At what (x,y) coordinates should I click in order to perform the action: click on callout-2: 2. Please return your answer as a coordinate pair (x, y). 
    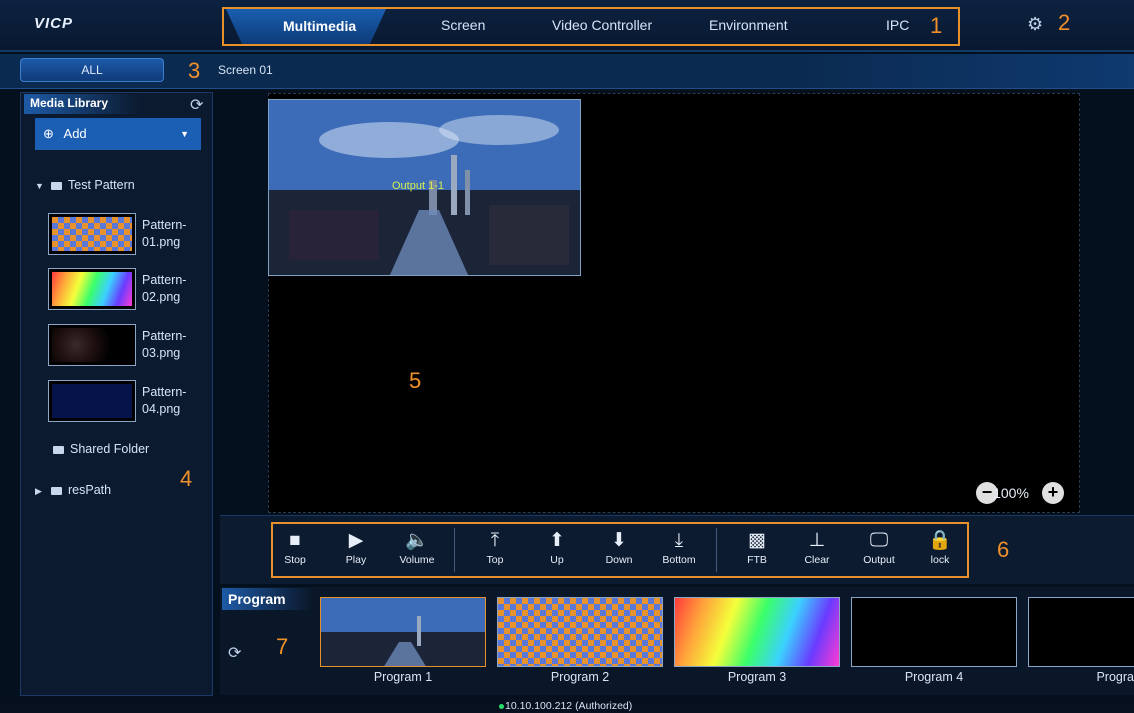
    Looking at the image, I should click on (1064, 22).